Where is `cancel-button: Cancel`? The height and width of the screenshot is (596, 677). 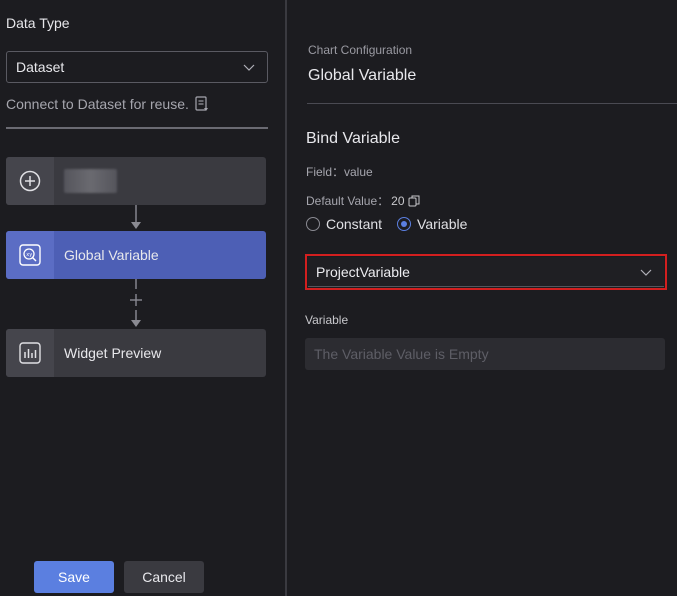 cancel-button: Cancel is located at coordinates (164, 577).